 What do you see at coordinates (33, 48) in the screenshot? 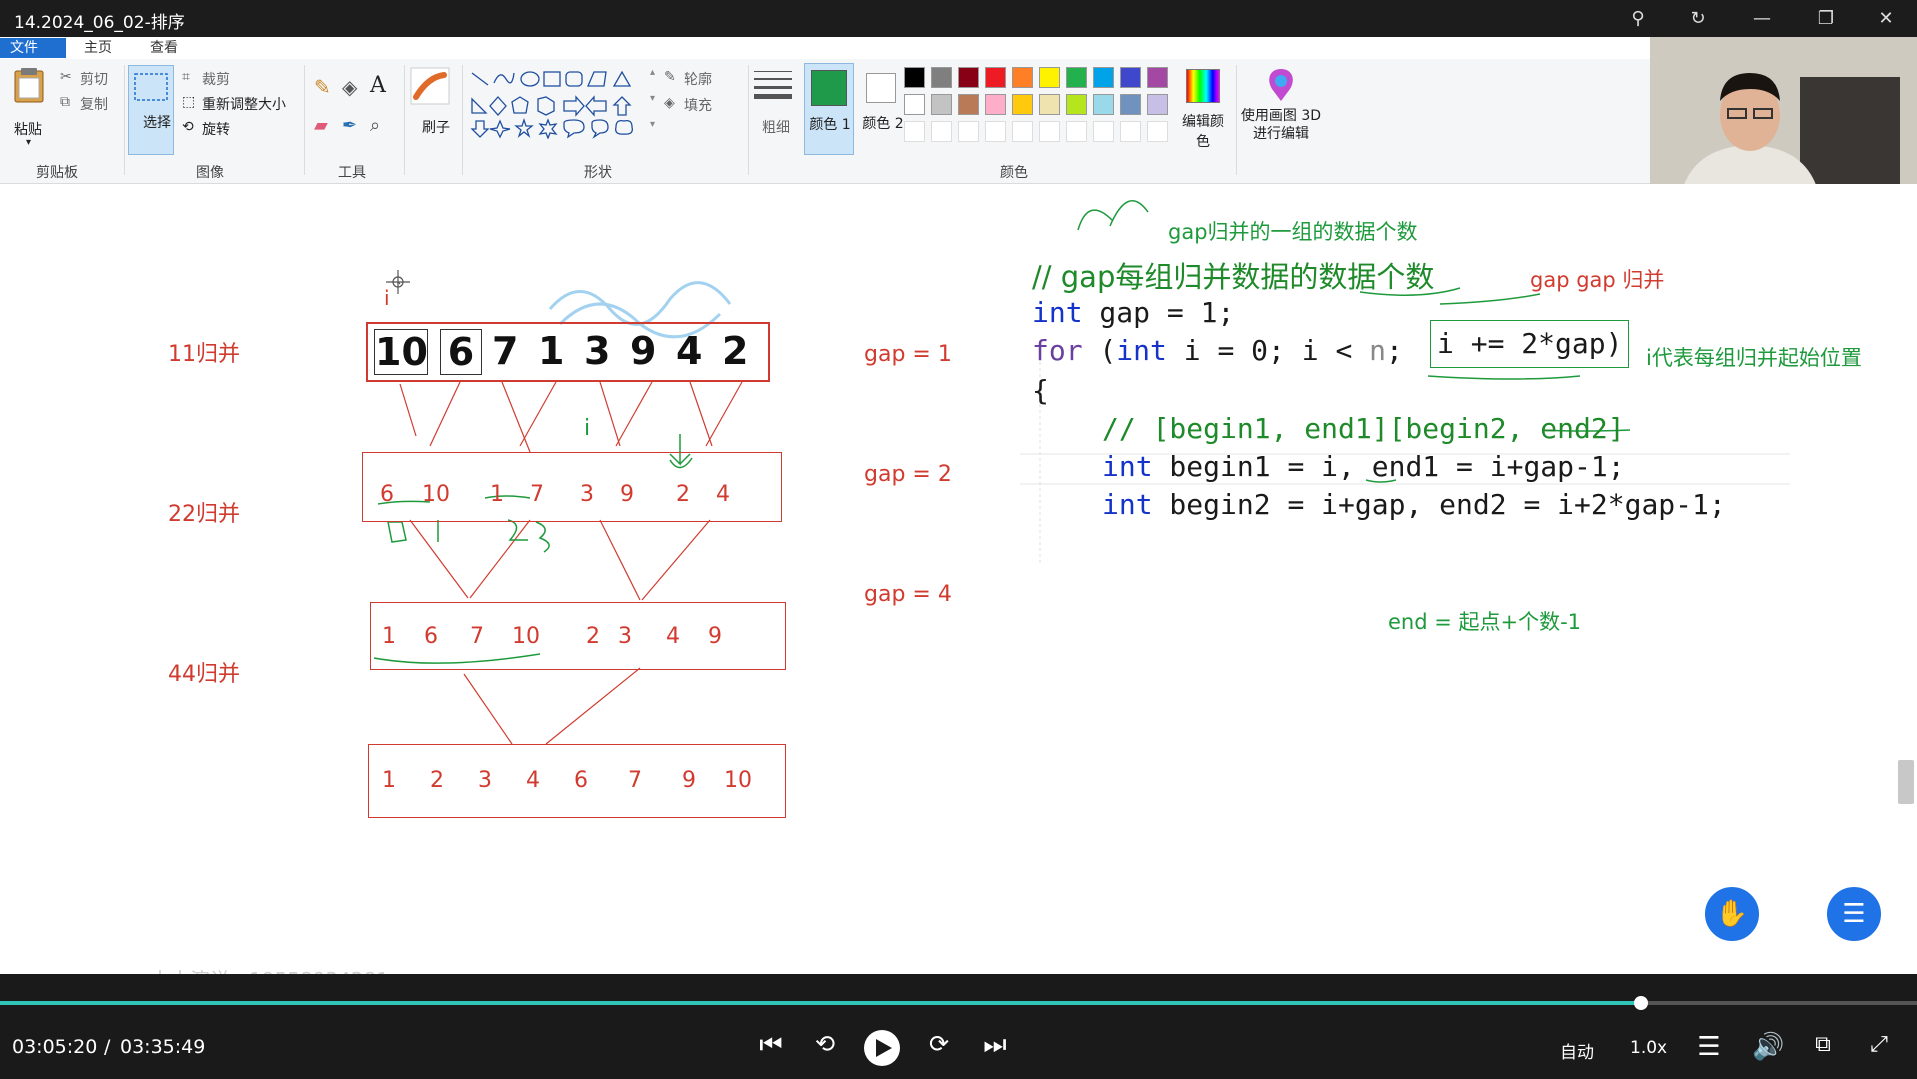
I see `tab-file: 文件` at bounding box center [33, 48].